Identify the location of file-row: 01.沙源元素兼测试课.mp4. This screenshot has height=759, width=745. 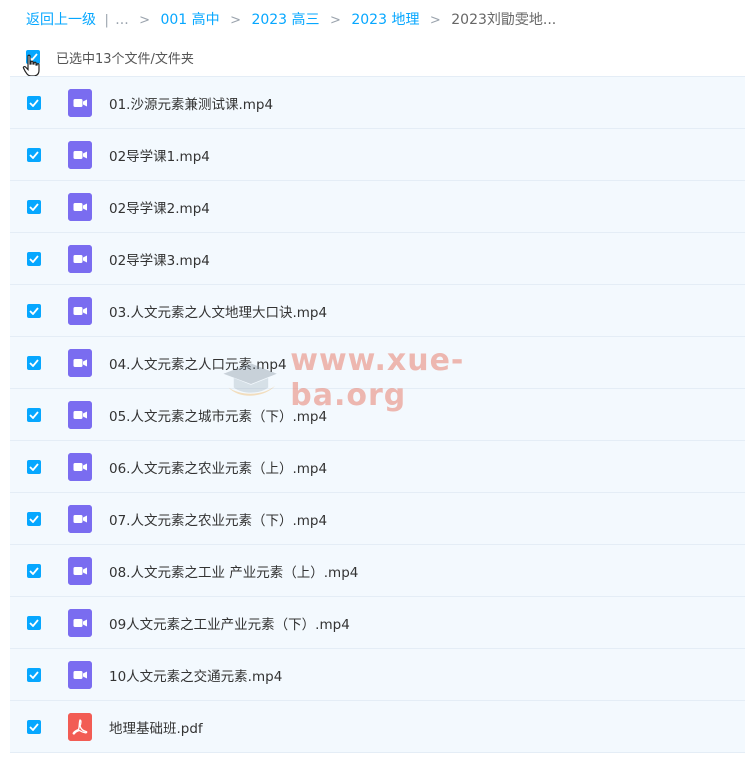
(377, 102).